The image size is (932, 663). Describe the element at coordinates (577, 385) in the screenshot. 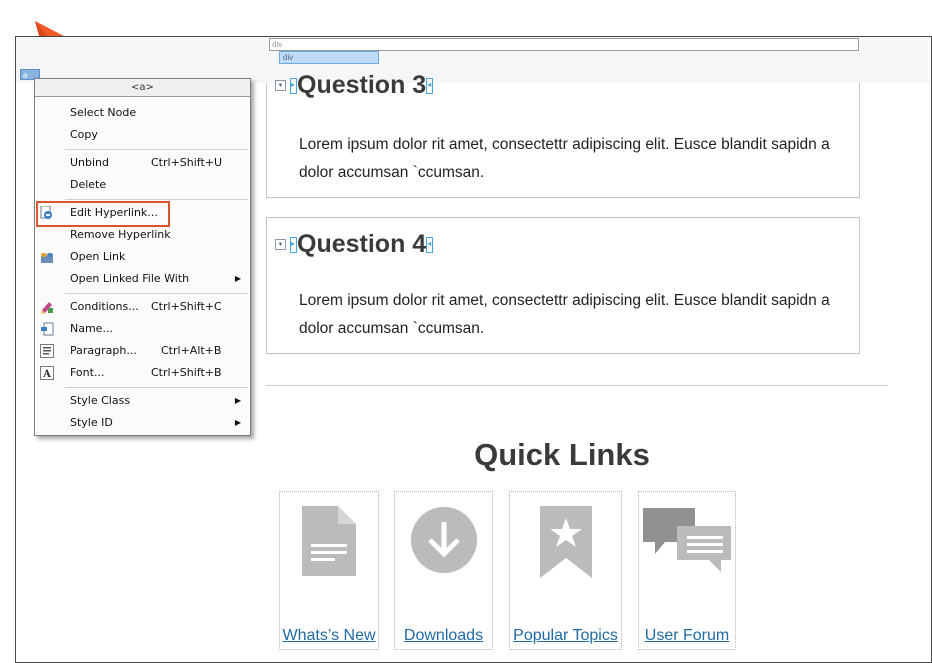

I see `section-divider` at that location.